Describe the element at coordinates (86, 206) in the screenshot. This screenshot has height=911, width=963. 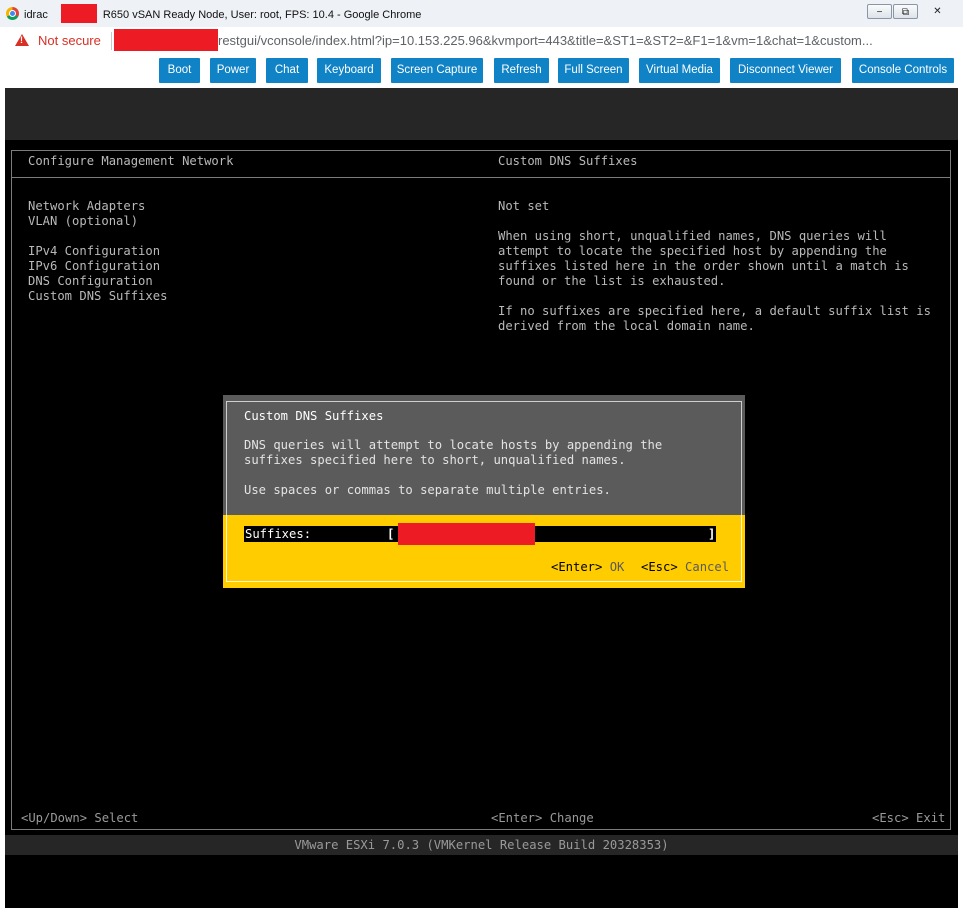
I see `menu-item-network-adapters: Network Adapters` at that location.